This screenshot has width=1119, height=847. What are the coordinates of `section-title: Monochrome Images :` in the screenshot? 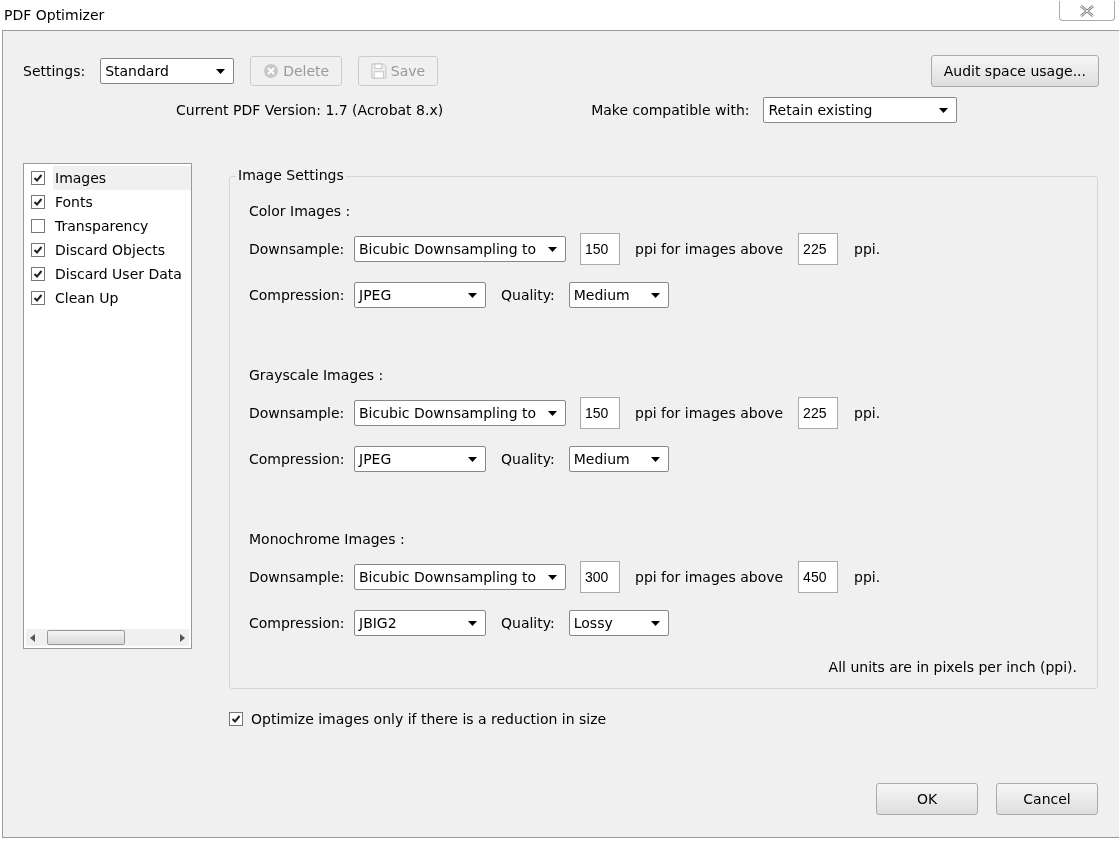 It's located at (327, 539).